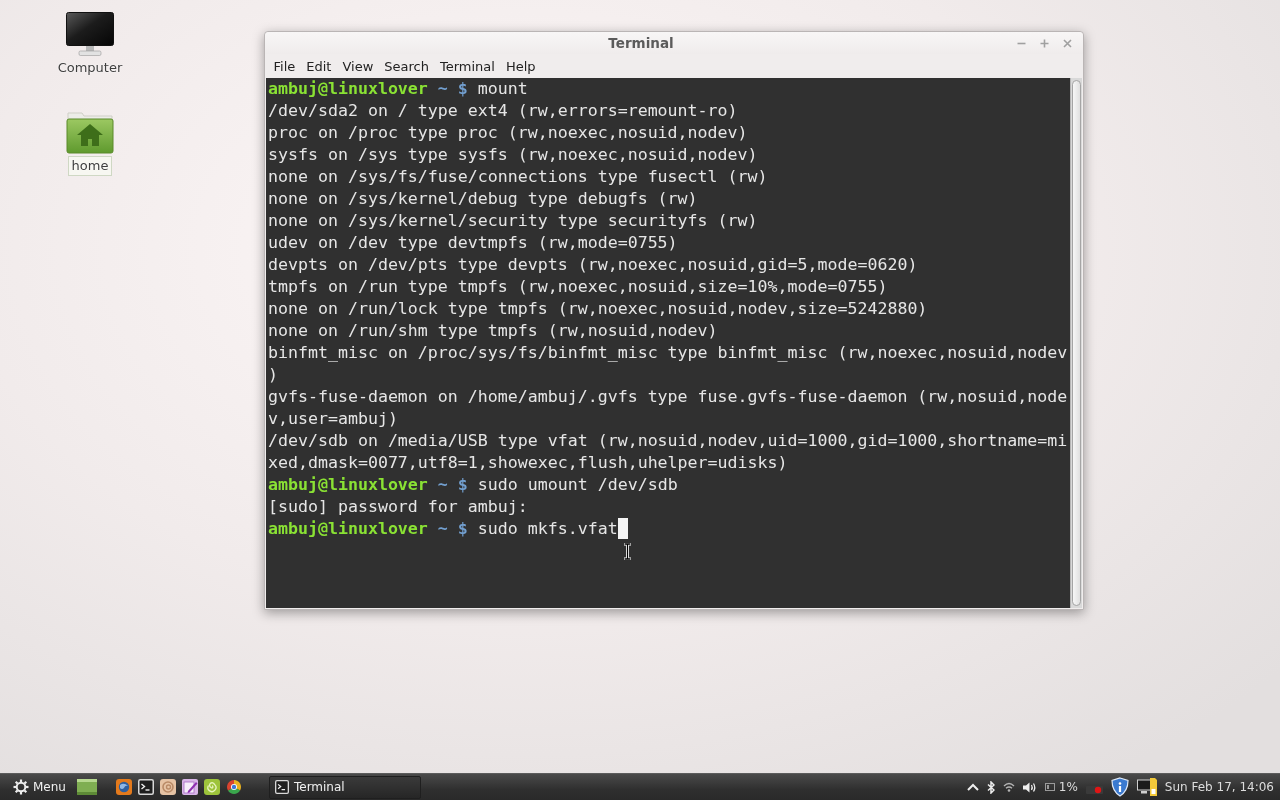  Describe the element at coordinates (273, 374) in the screenshot. I see `output-line: )` at that location.